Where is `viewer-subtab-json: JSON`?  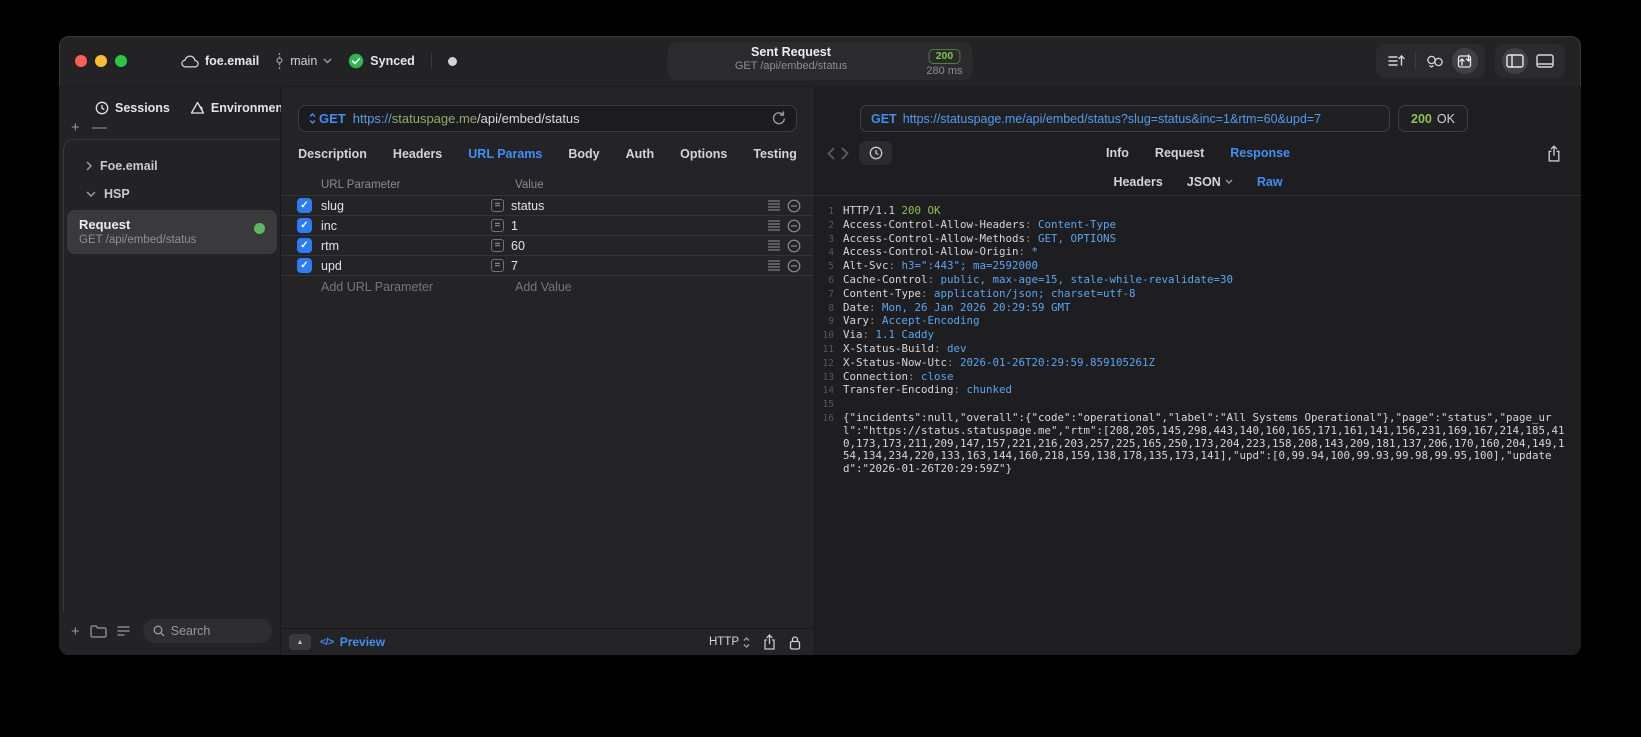
viewer-subtab-json: JSON is located at coordinates (1210, 182).